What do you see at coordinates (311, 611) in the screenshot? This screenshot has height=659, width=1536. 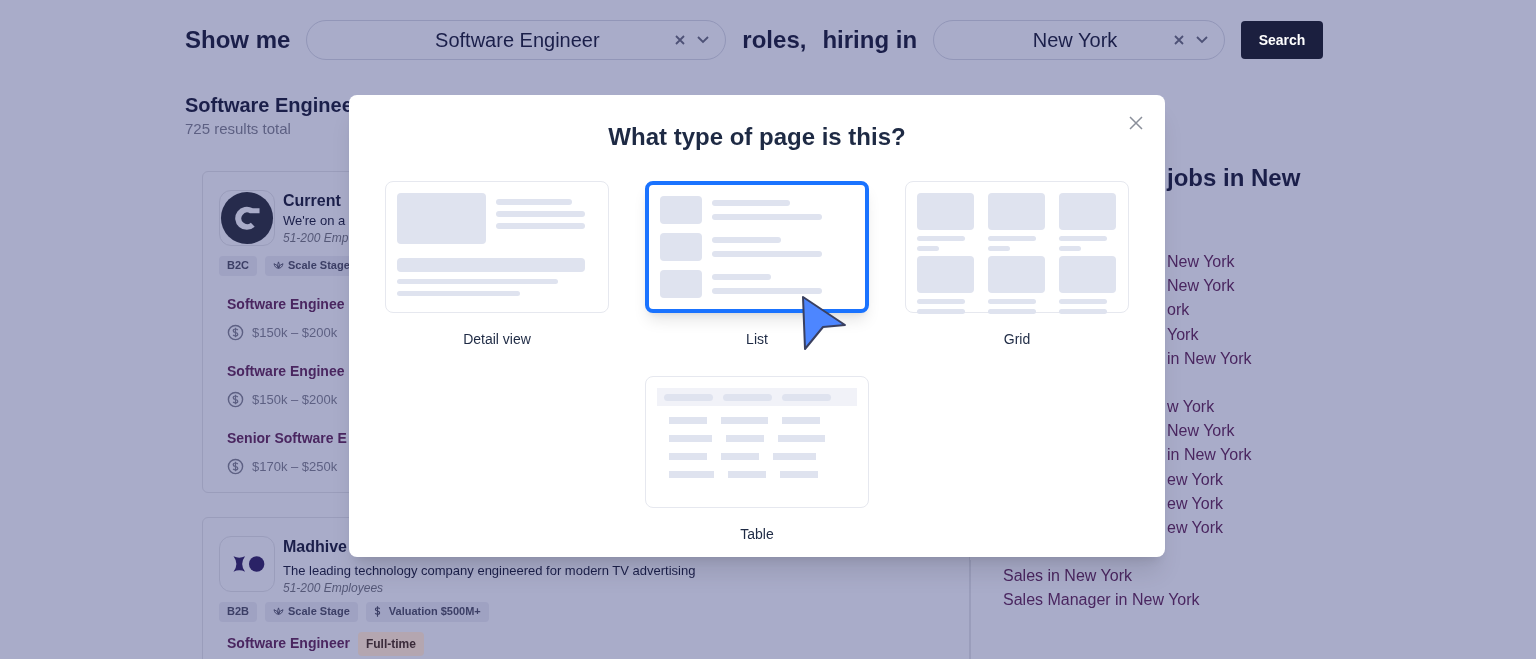 I see `company-tag: Scale Stage` at bounding box center [311, 611].